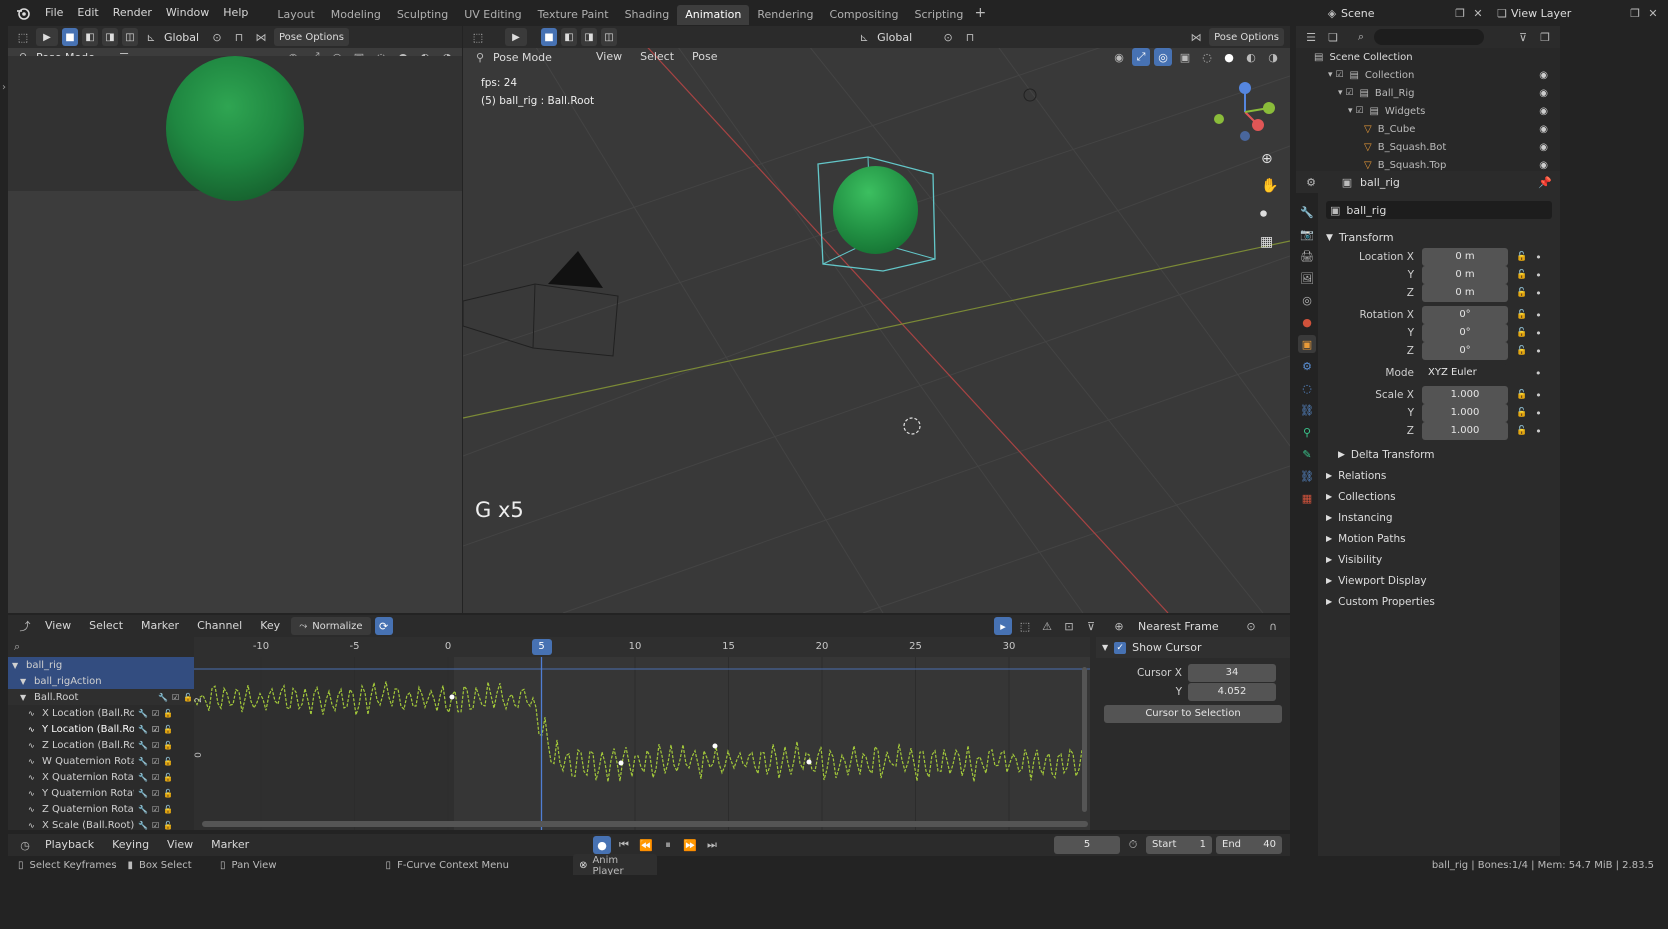 This screenshot has width=1668, height=929. Describe the element at coordinates (1229, 57) in the screenshot. I see `solid-shading-icon: ●` at that location.